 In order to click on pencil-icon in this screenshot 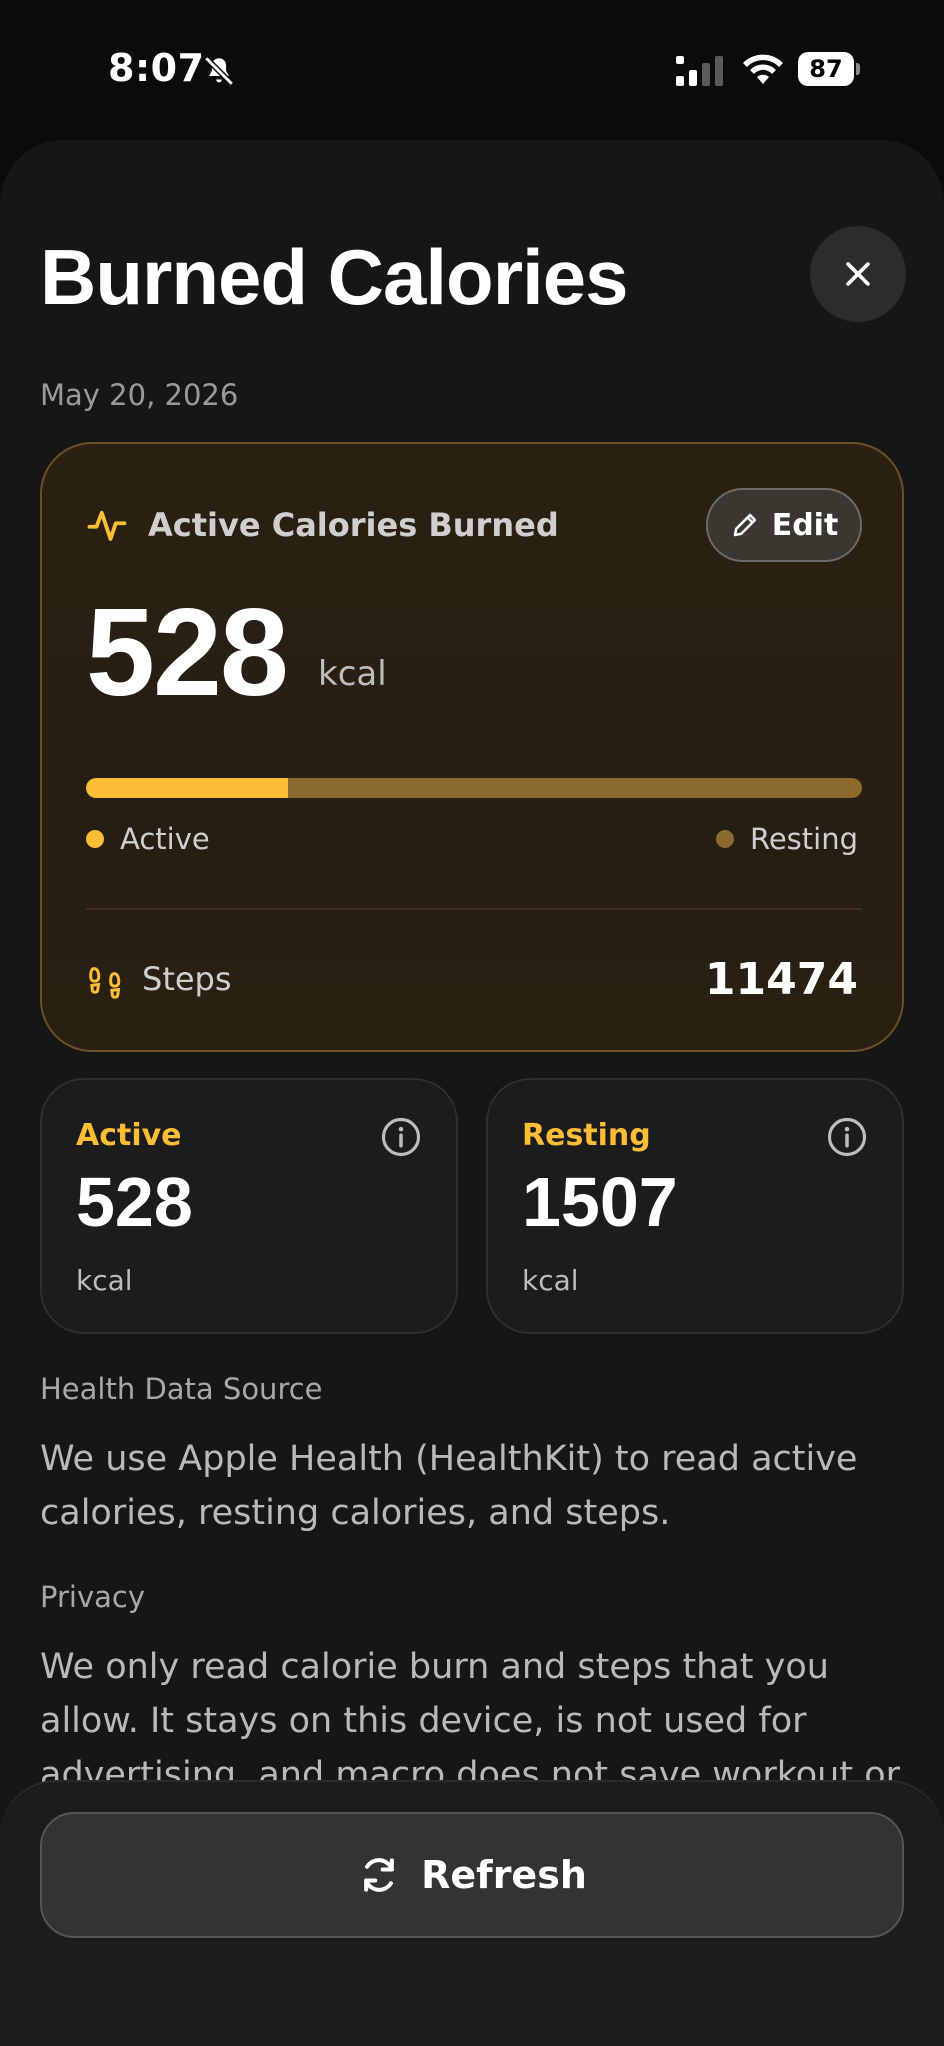, I will do `click(744, 525)`.